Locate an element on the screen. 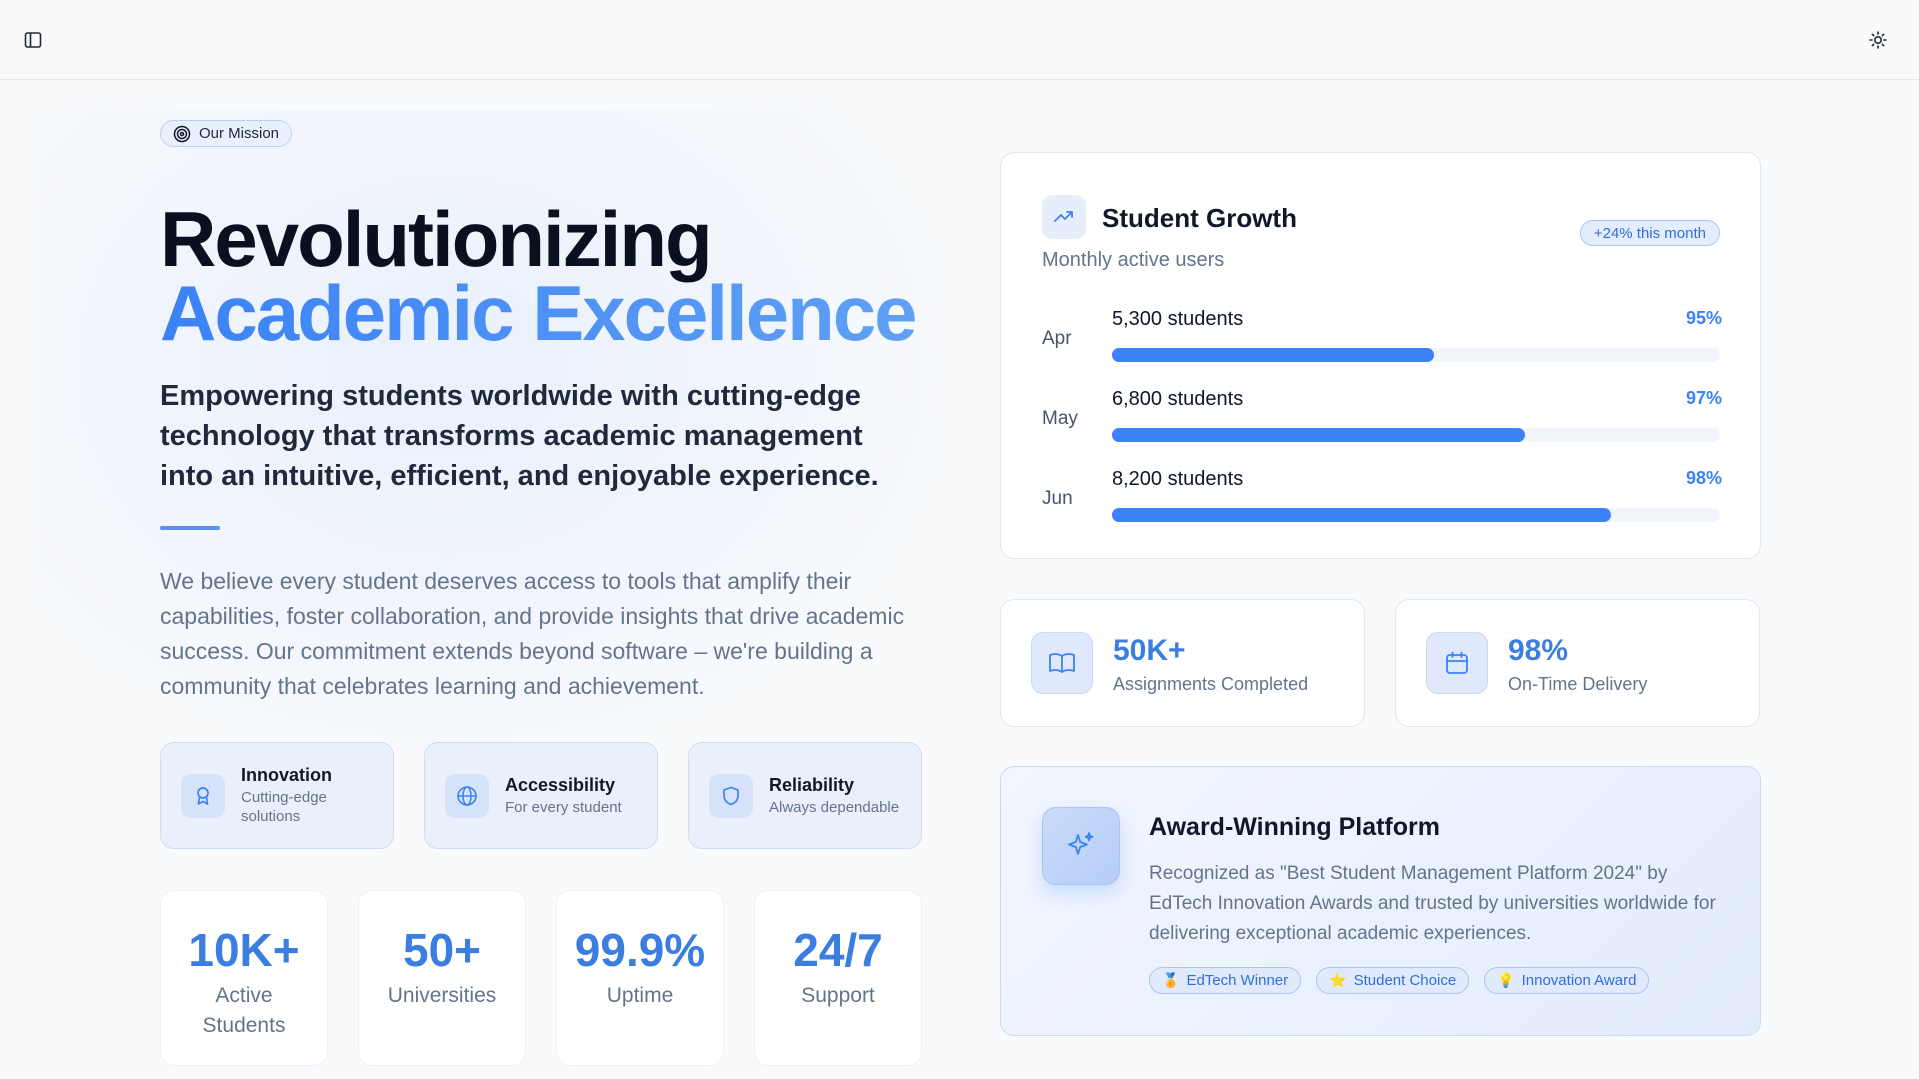 This screenshot has height=1079, width=1919. award-tag: 🏅 EdTech Winner is located at coordinates (1225, 980).